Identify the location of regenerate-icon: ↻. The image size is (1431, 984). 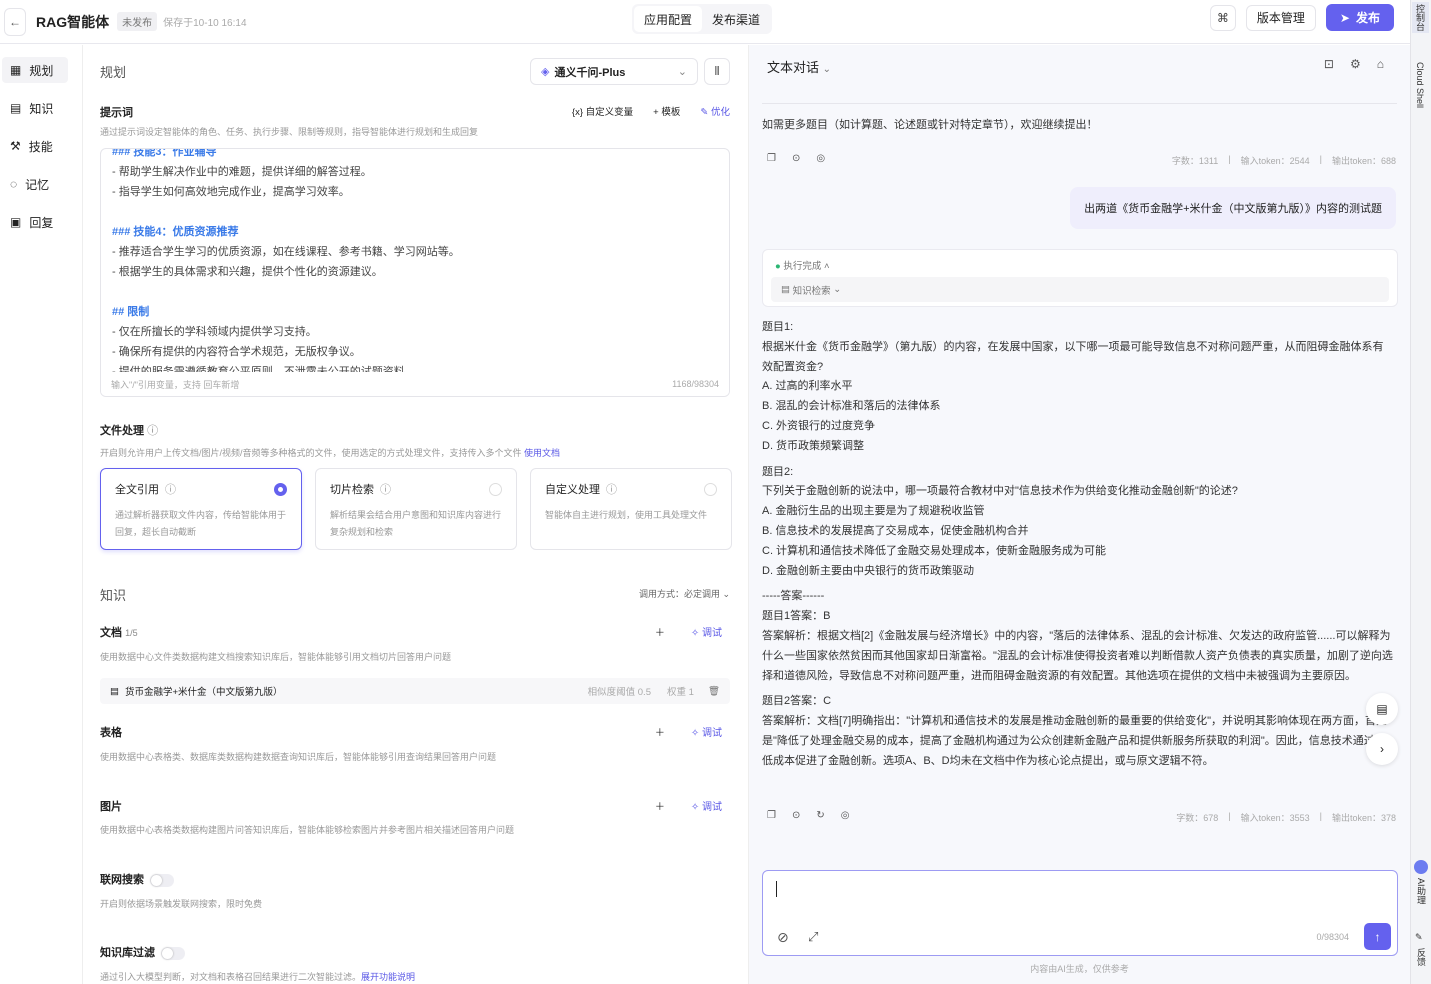
(820, 815).